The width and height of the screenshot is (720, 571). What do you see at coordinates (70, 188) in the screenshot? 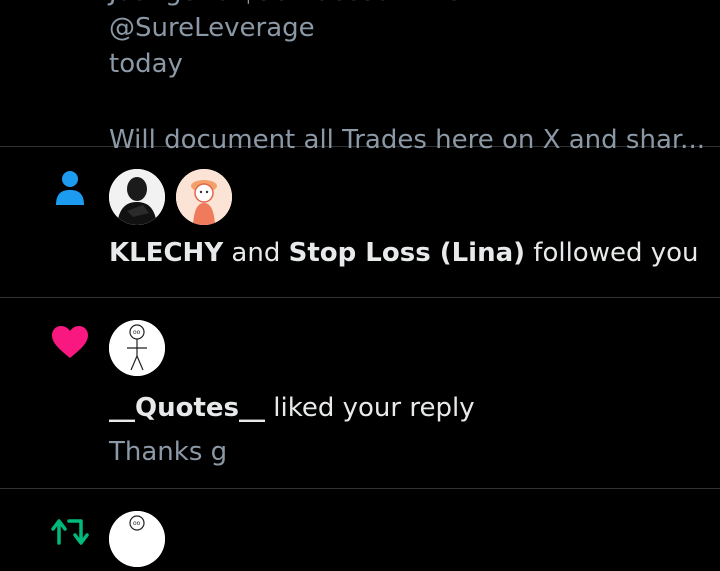
I see `person-icon` at bounding box center [70, 188].